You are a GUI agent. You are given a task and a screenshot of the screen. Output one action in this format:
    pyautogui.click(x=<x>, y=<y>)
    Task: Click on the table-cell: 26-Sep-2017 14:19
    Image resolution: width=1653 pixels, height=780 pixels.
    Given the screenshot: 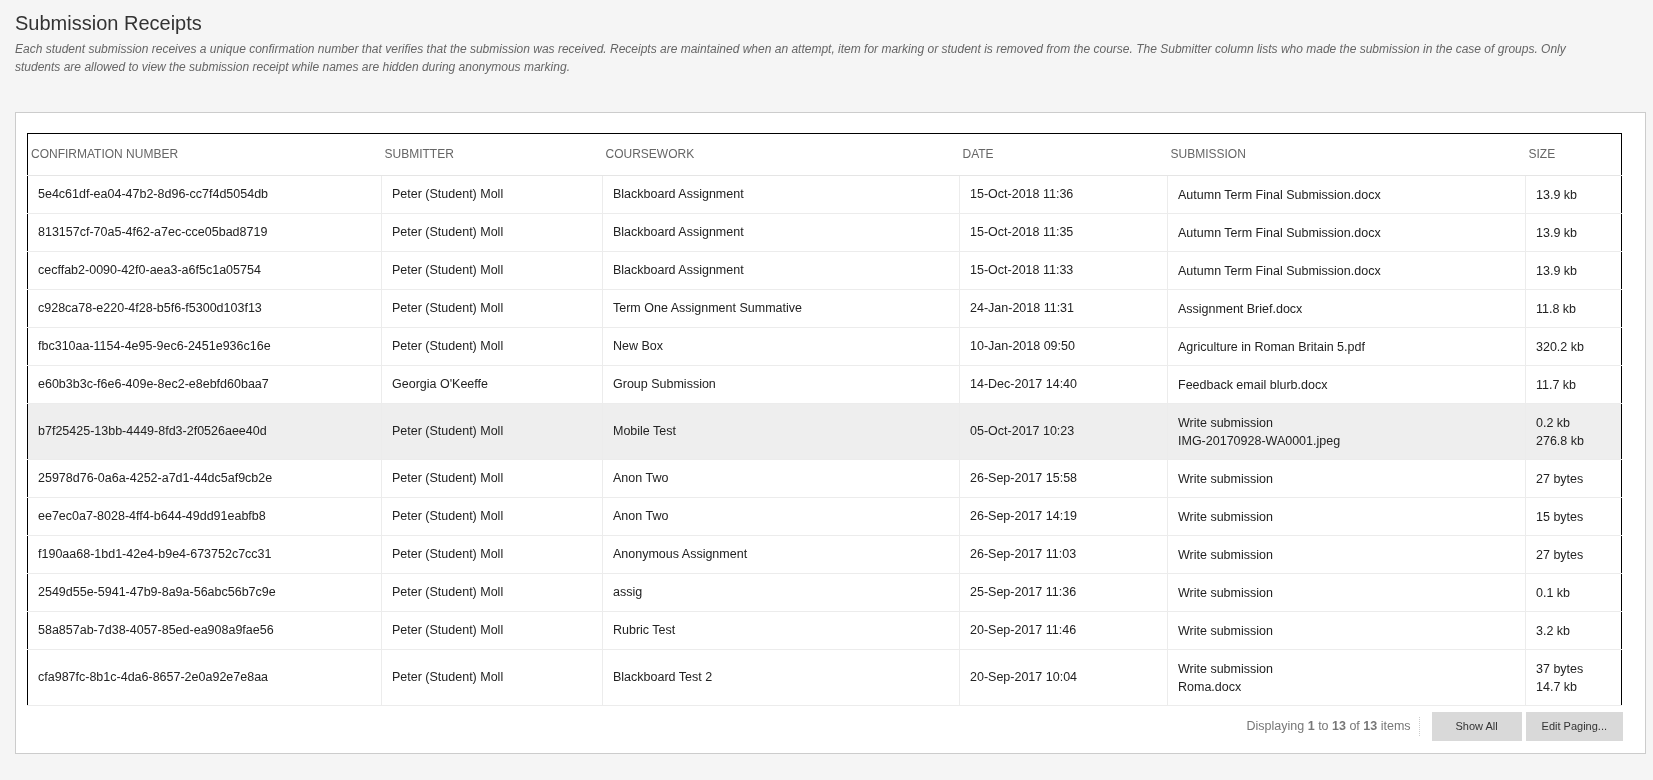 What is the action you would take?
    pyautogui.click(x=1024, y=516)
    